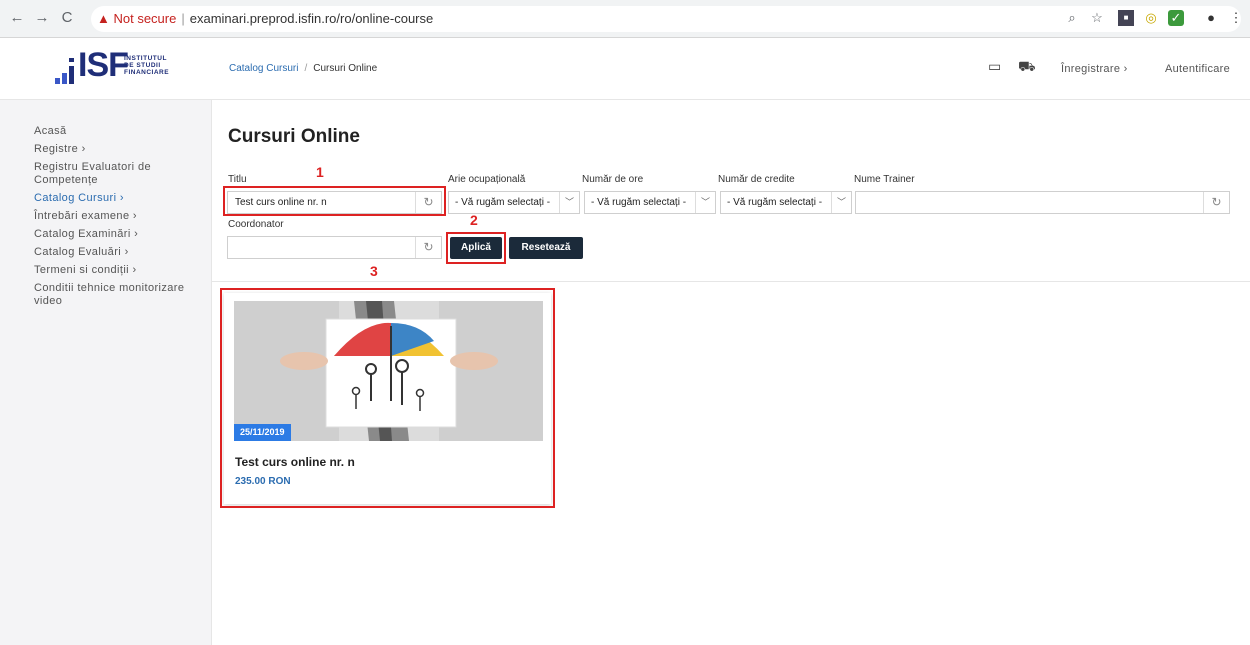 This screenshot has height=645, width=1250. What do you see at coordinates (303, 68) in the screenshot?
I see `breadcrumb: Catalog Cursuri / Cursuri Online` at bounding box center [303, 68].